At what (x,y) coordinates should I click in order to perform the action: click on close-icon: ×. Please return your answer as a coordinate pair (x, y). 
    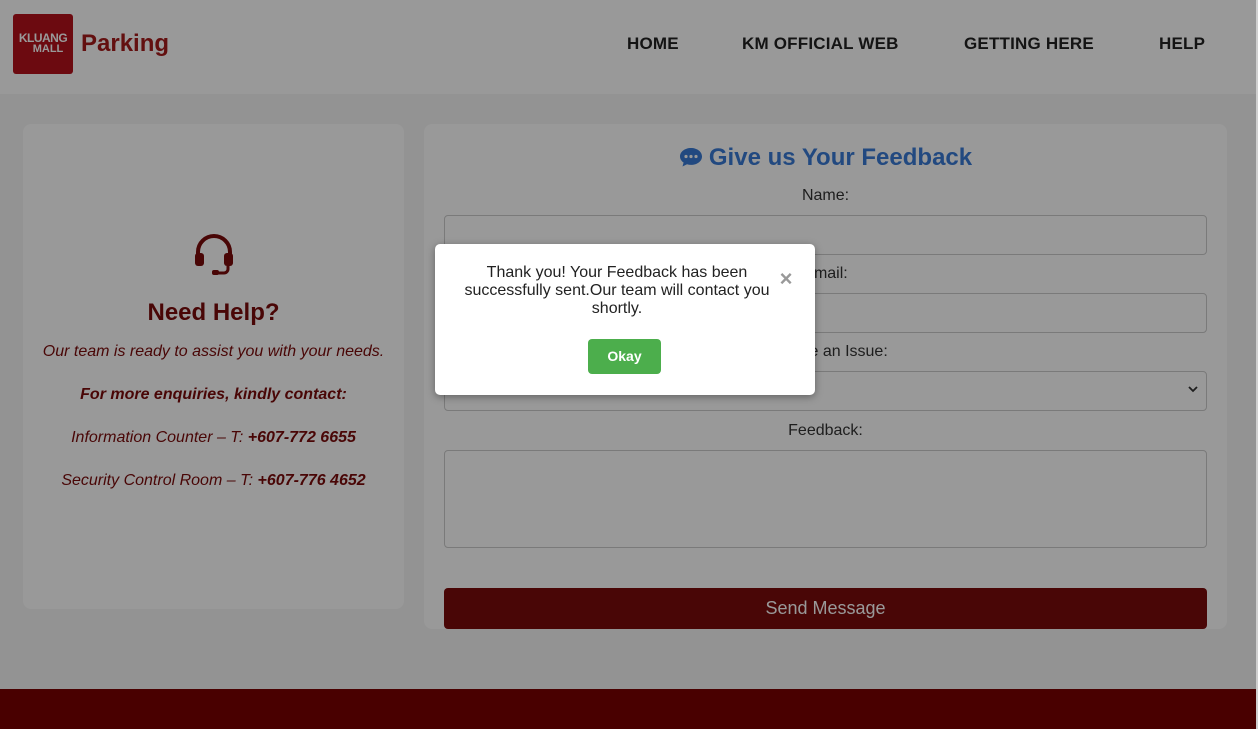
    Looking at the image, I should click on (786, 279).